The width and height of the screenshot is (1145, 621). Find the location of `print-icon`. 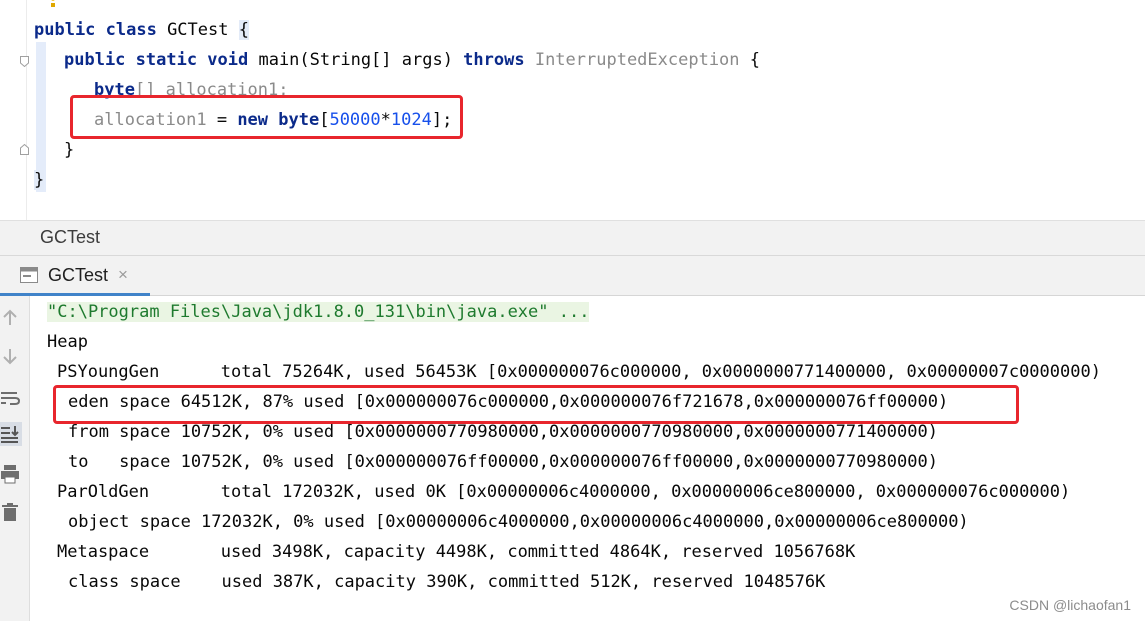

print-icon is located at coordinates (10, 474).